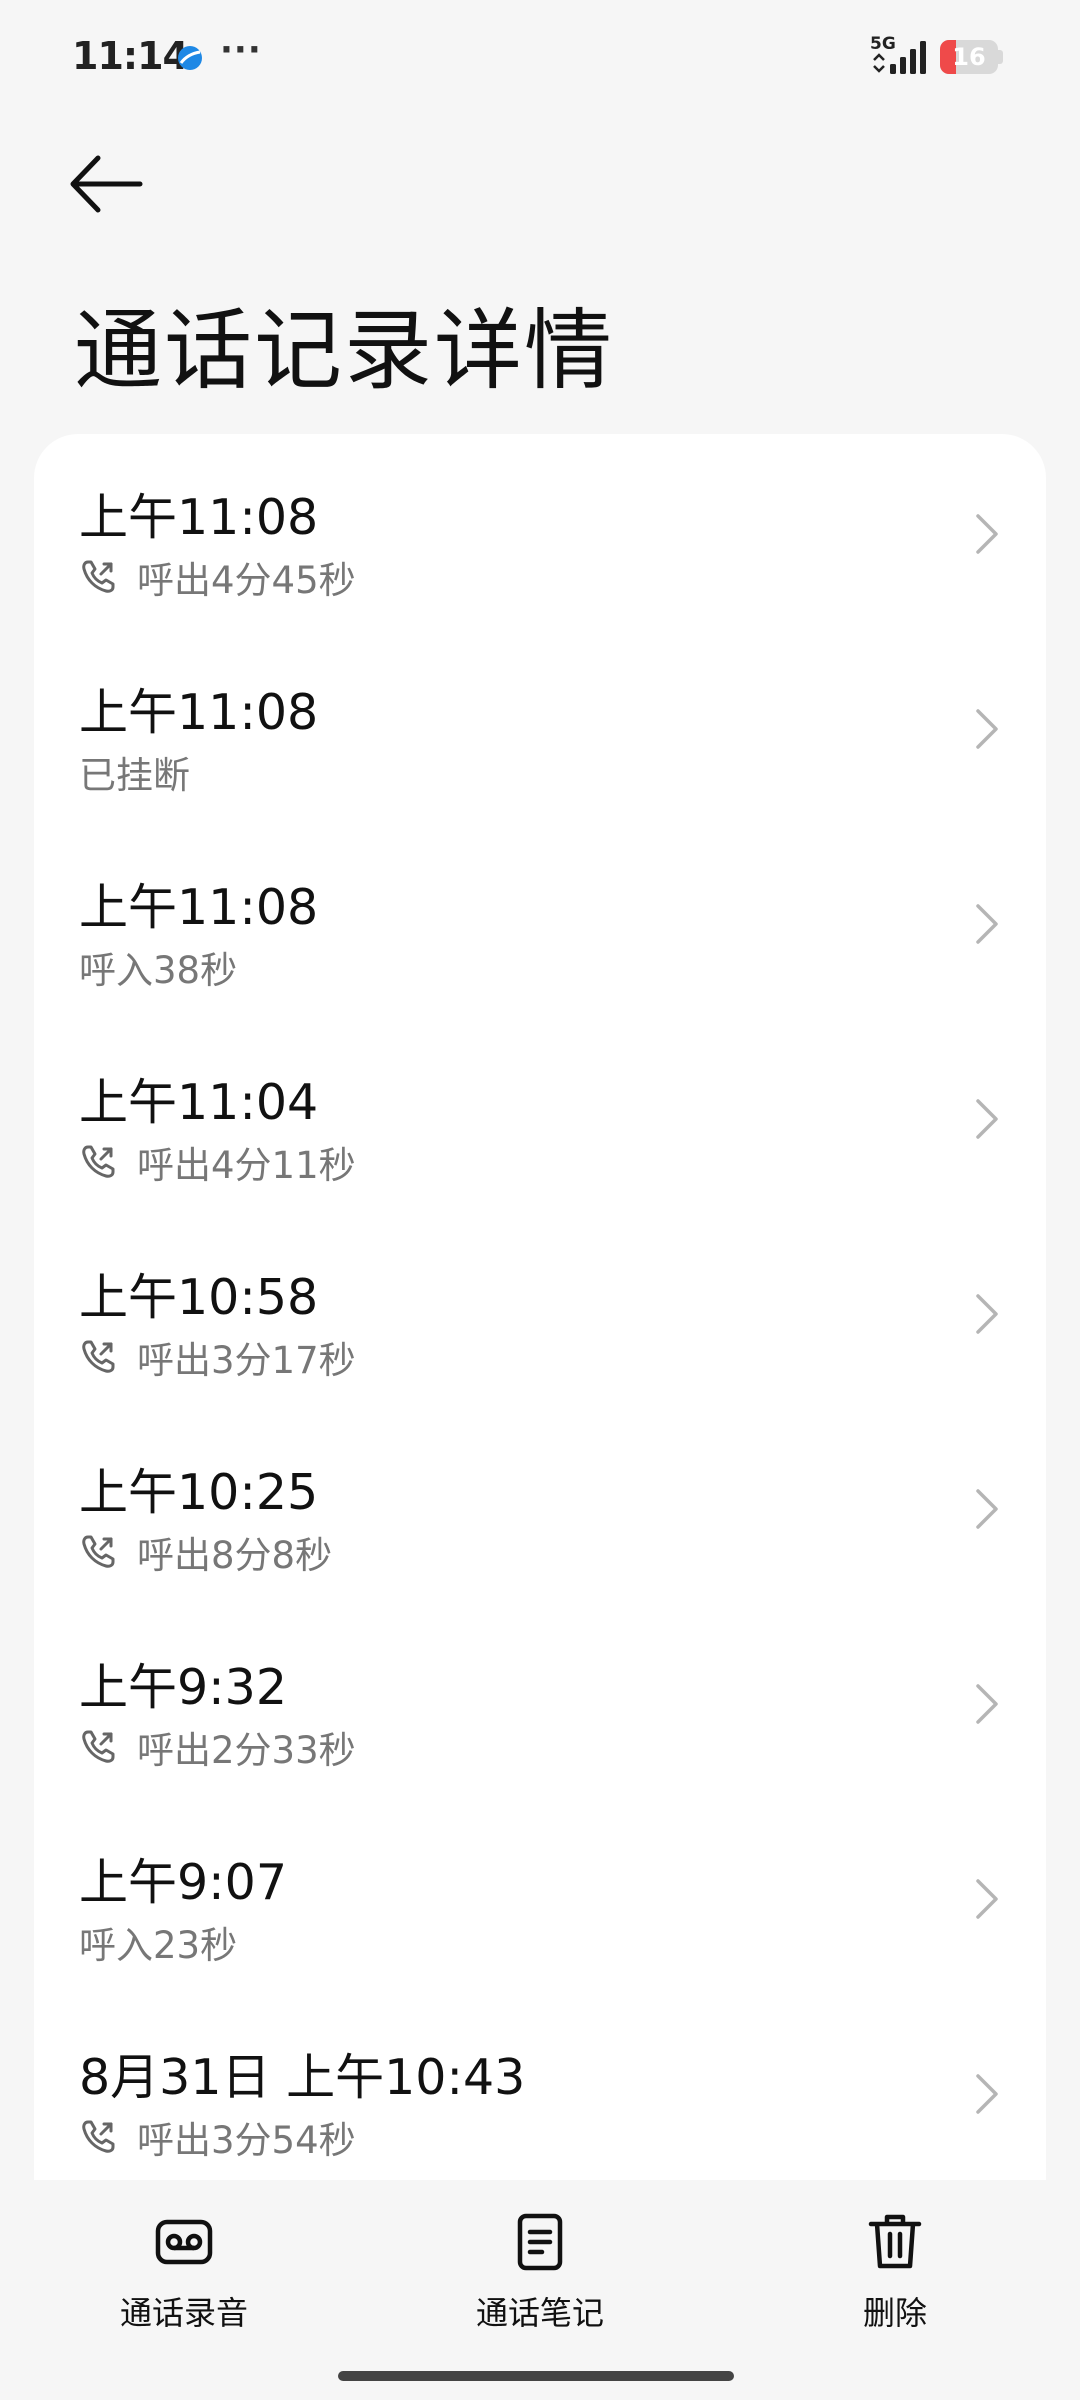  I want to click on call-time: 上午11:04, so click(199, 1102).